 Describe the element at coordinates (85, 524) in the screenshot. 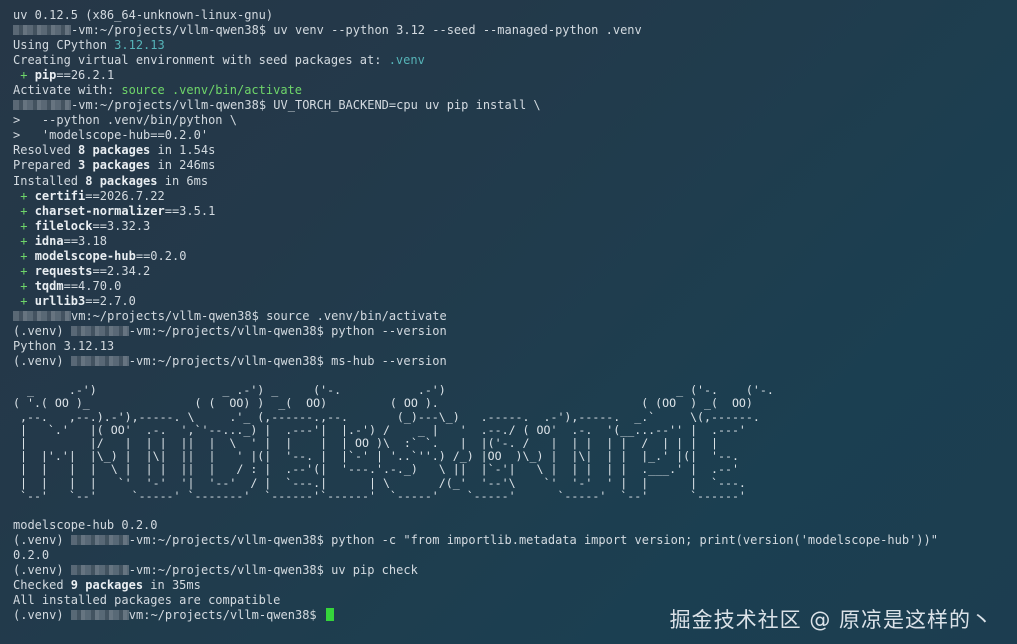

I see `output-line: modelscope-hub 0.2.0` at that location.